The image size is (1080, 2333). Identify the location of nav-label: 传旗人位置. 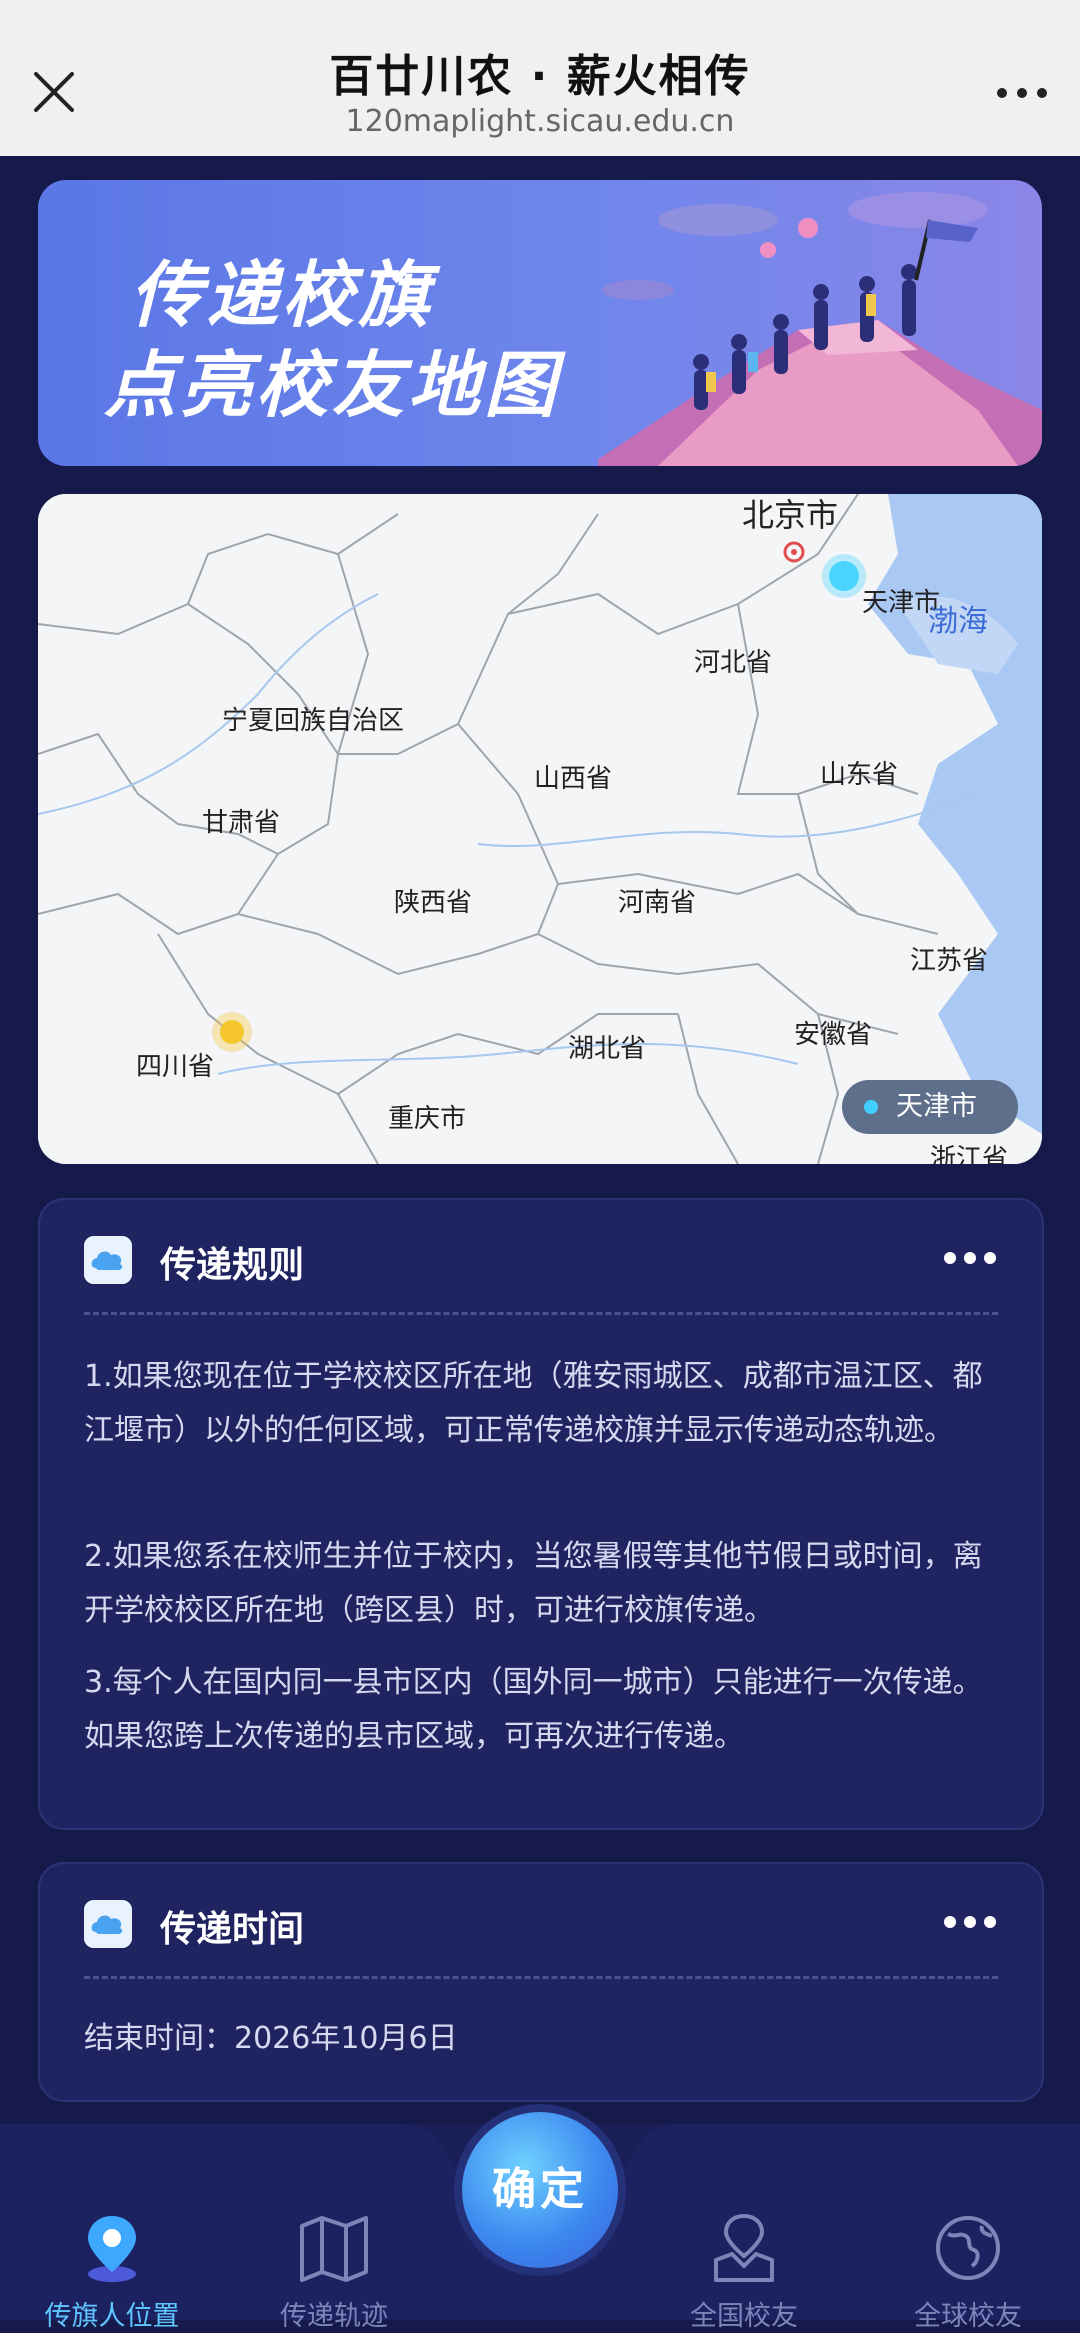
(112, 2316).